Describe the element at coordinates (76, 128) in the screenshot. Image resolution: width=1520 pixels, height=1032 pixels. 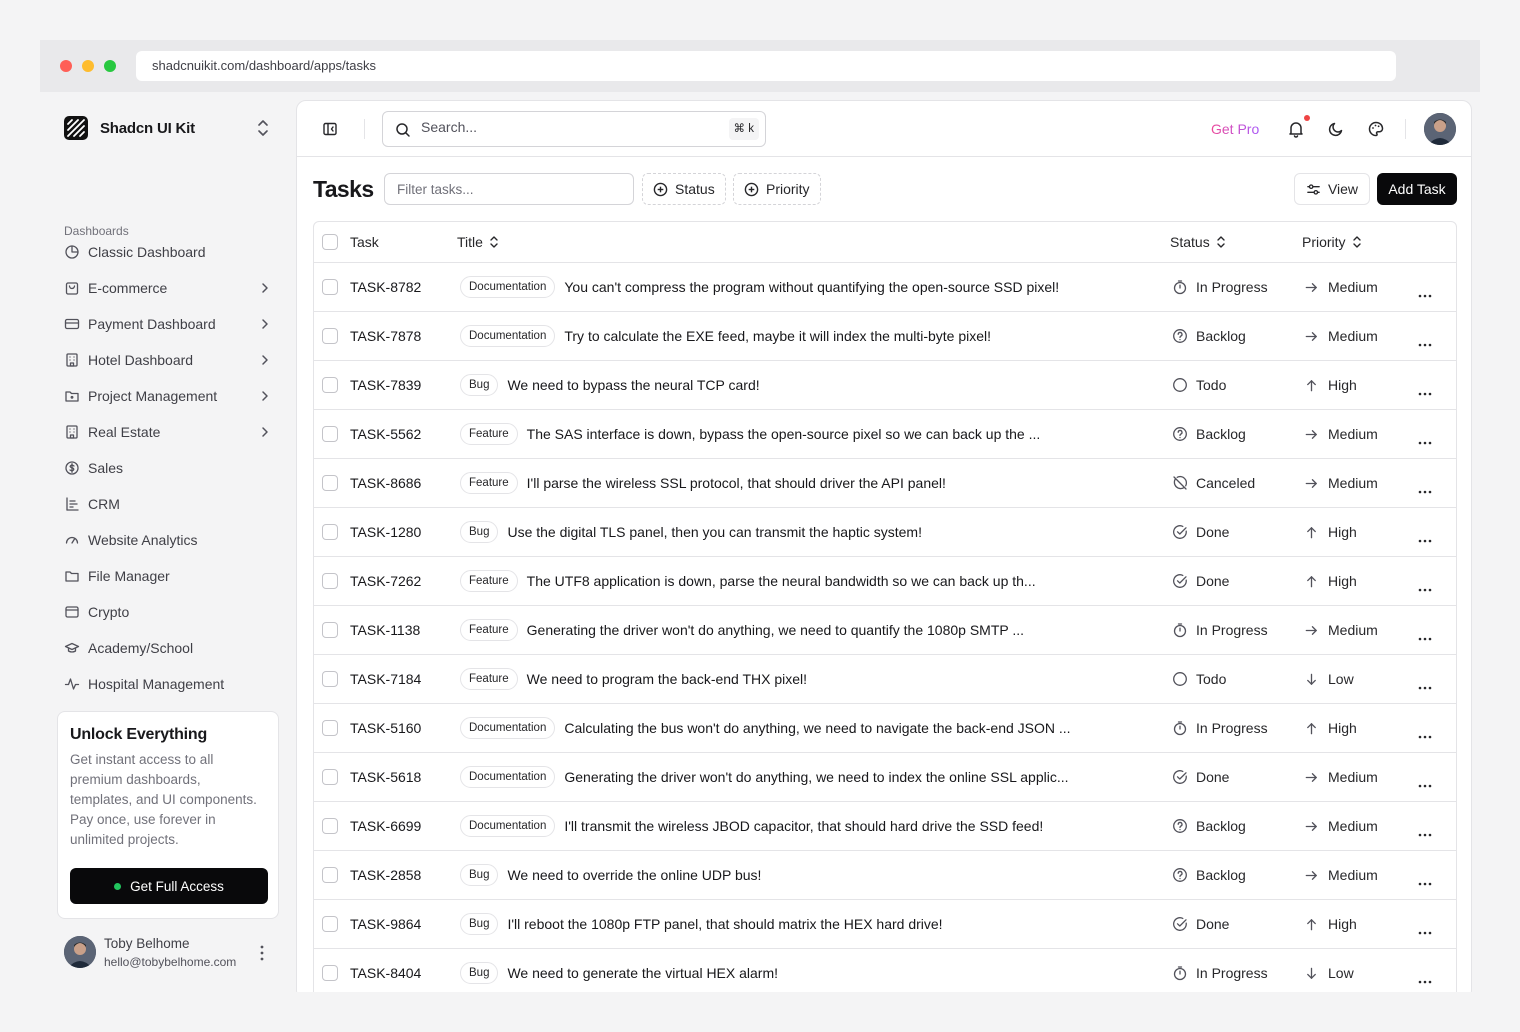
I see `brand-logo-icon` at that location.